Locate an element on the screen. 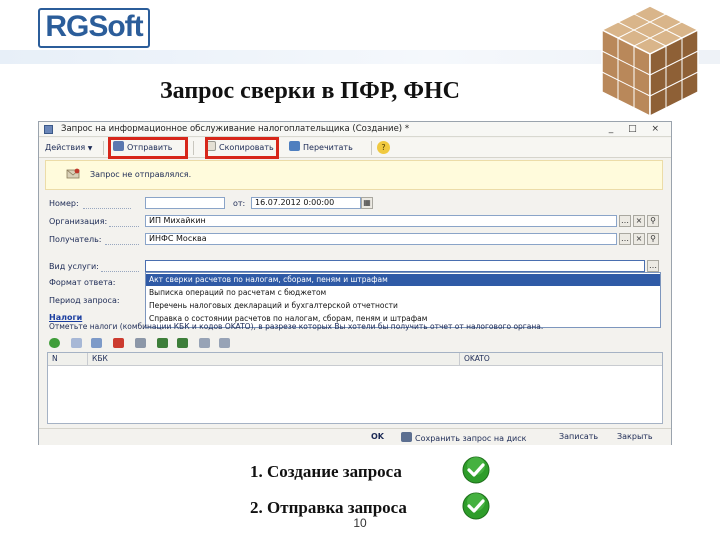 The image size is (720, 540). rgsoft-logo: RGSoft is located at coordinates (94, 28).